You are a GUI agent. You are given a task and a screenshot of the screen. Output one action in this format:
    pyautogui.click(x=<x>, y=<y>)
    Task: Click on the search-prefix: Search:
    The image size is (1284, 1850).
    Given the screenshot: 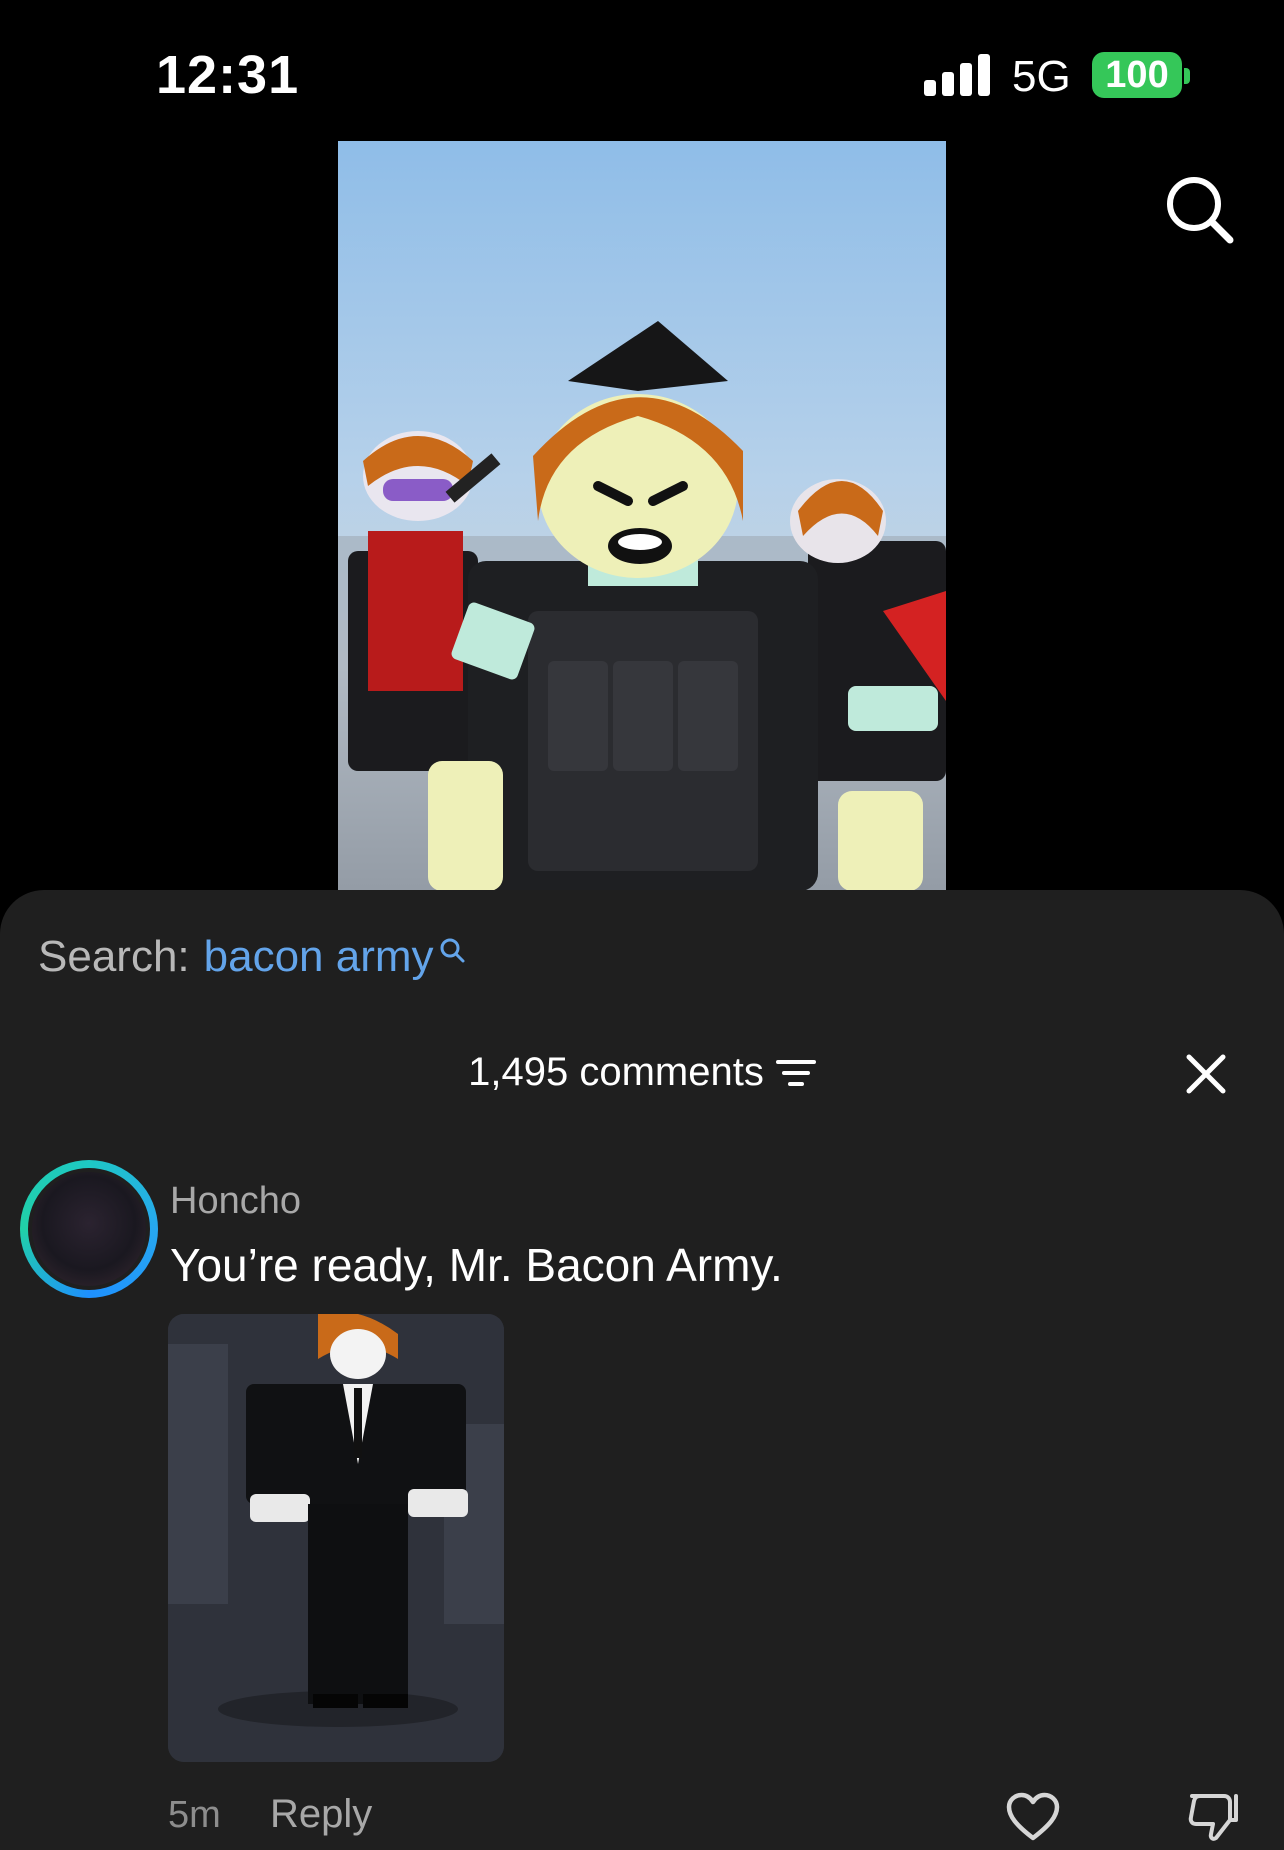 What is the action you would take?
    pyautogui.click(x=114, y=956)
    